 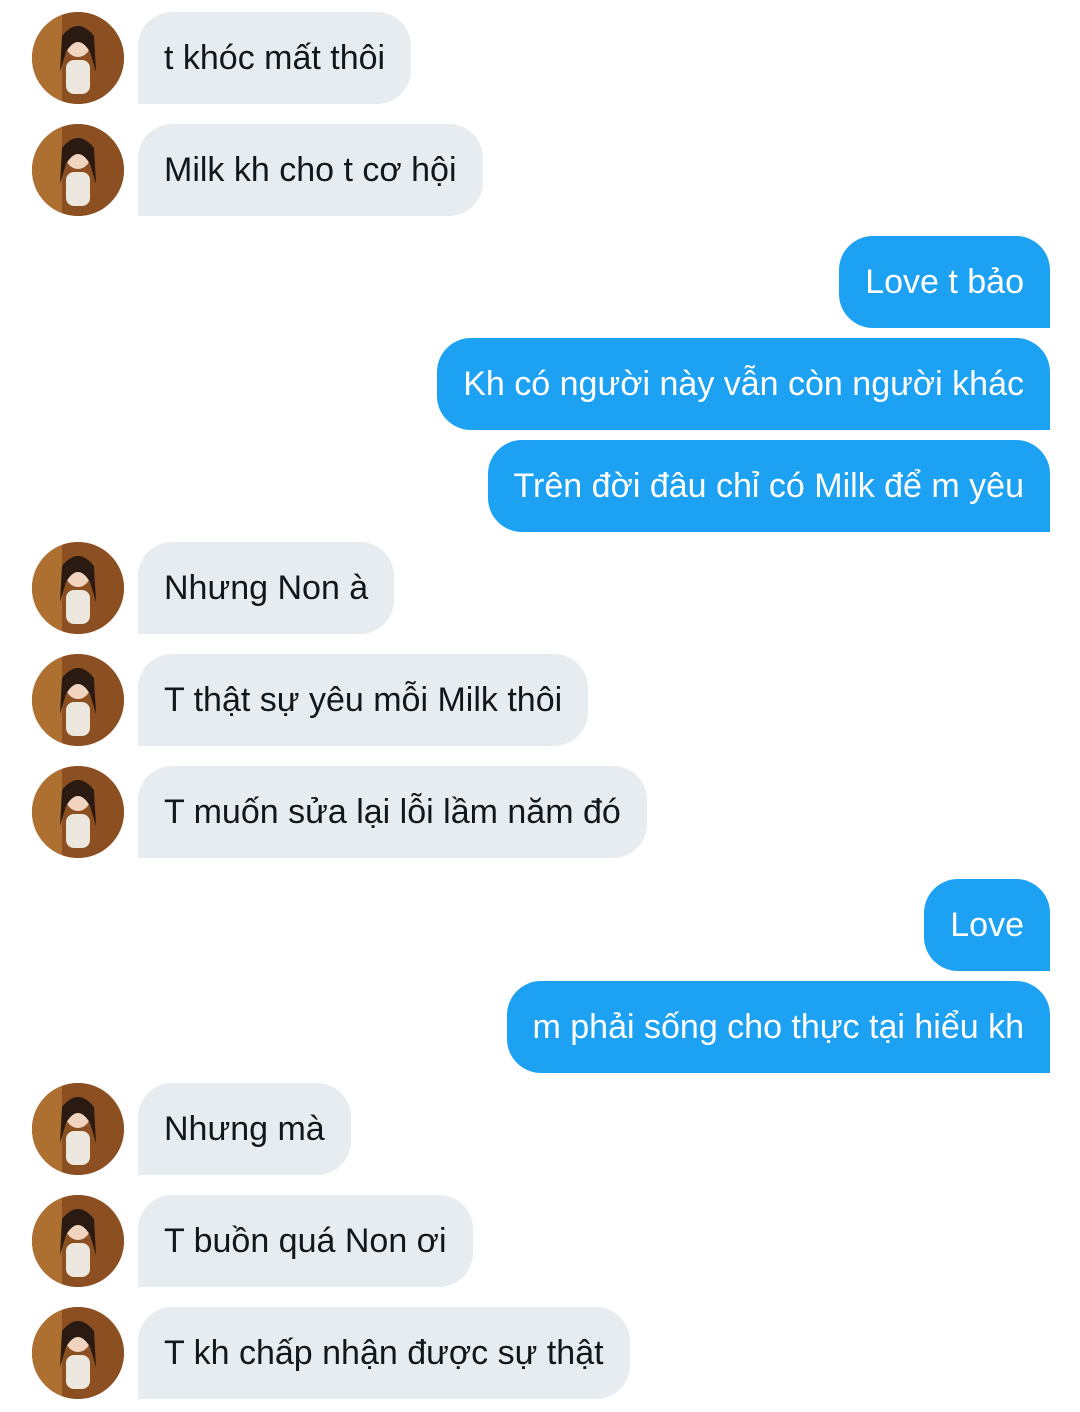 I want to click on message-text: Trên đời đâu chỉ có Milk để m yêu, so click(x=768, y=485).